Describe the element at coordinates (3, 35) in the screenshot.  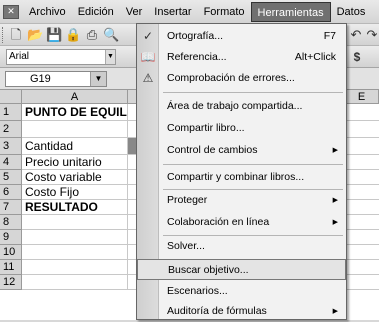
I see `toolbar-grip` at that location.